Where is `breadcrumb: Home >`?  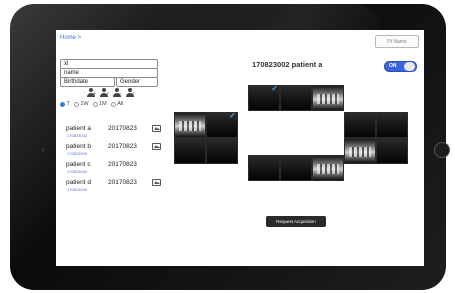 breadcrumb: Home > is located at coordinates (70, 38).